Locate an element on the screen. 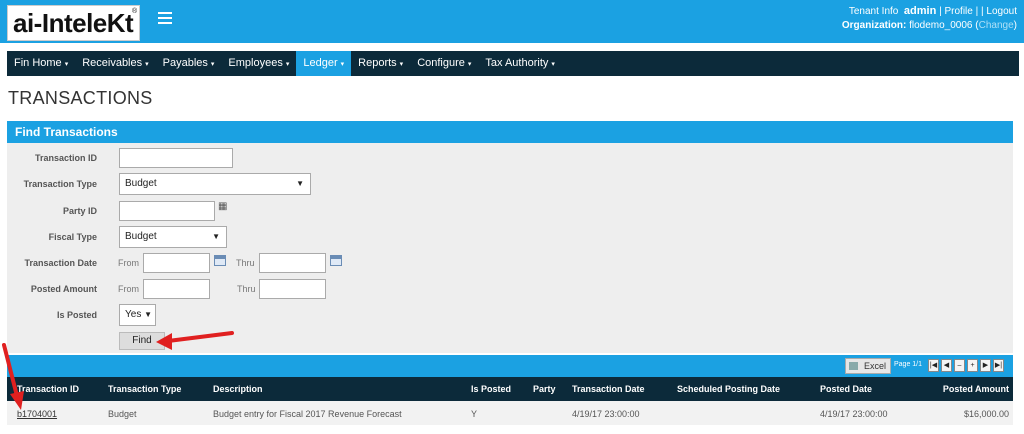 This screenshot has height=434, width=1024. annotation-arrow-find is located at coordinates (195, 340).